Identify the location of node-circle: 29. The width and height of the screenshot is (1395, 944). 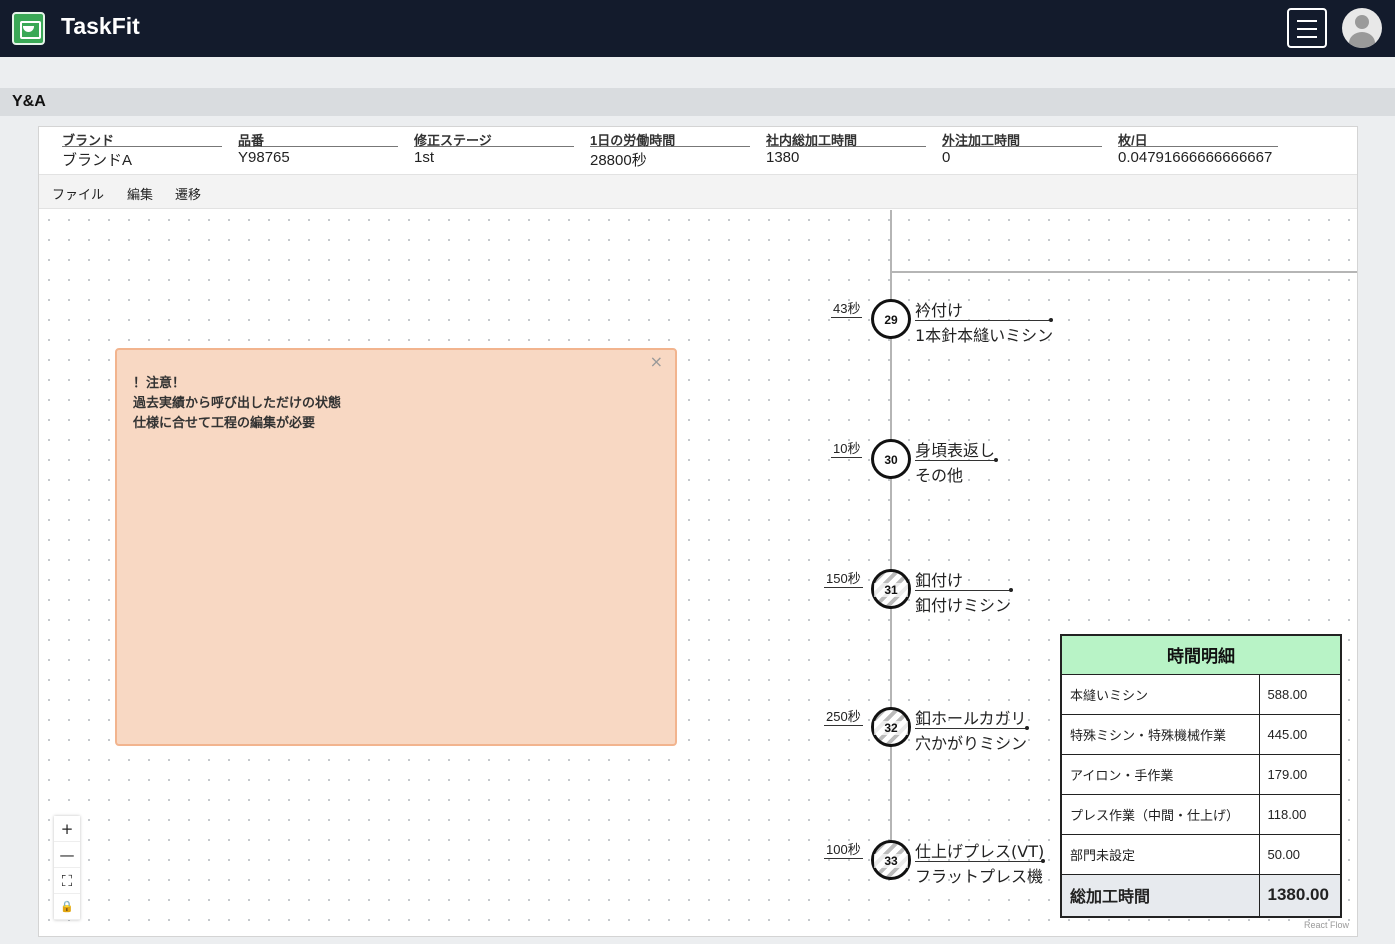
(891, 319).